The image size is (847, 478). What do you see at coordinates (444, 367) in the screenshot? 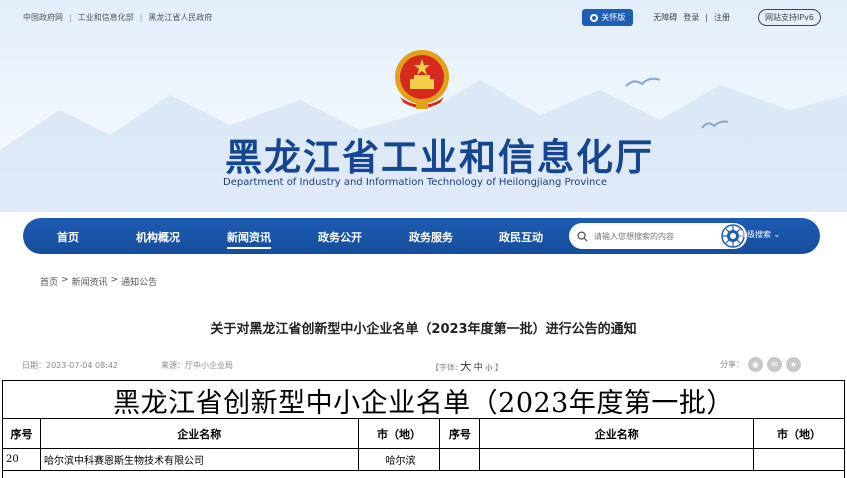
I see `font-size-label: 【字体:` at bounding box center [444, 367].